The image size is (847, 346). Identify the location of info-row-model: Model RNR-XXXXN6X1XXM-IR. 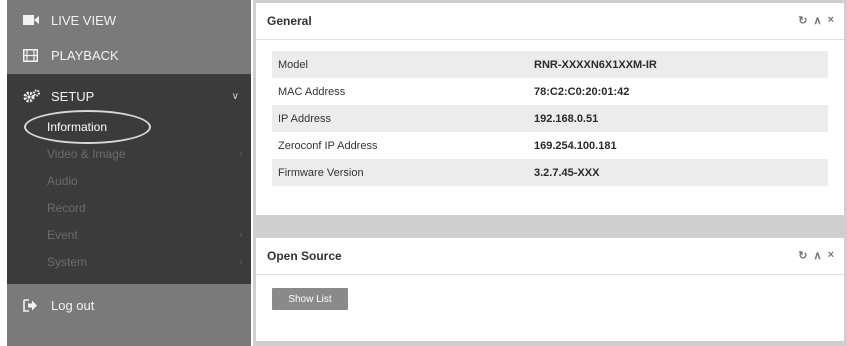
(550, 64).